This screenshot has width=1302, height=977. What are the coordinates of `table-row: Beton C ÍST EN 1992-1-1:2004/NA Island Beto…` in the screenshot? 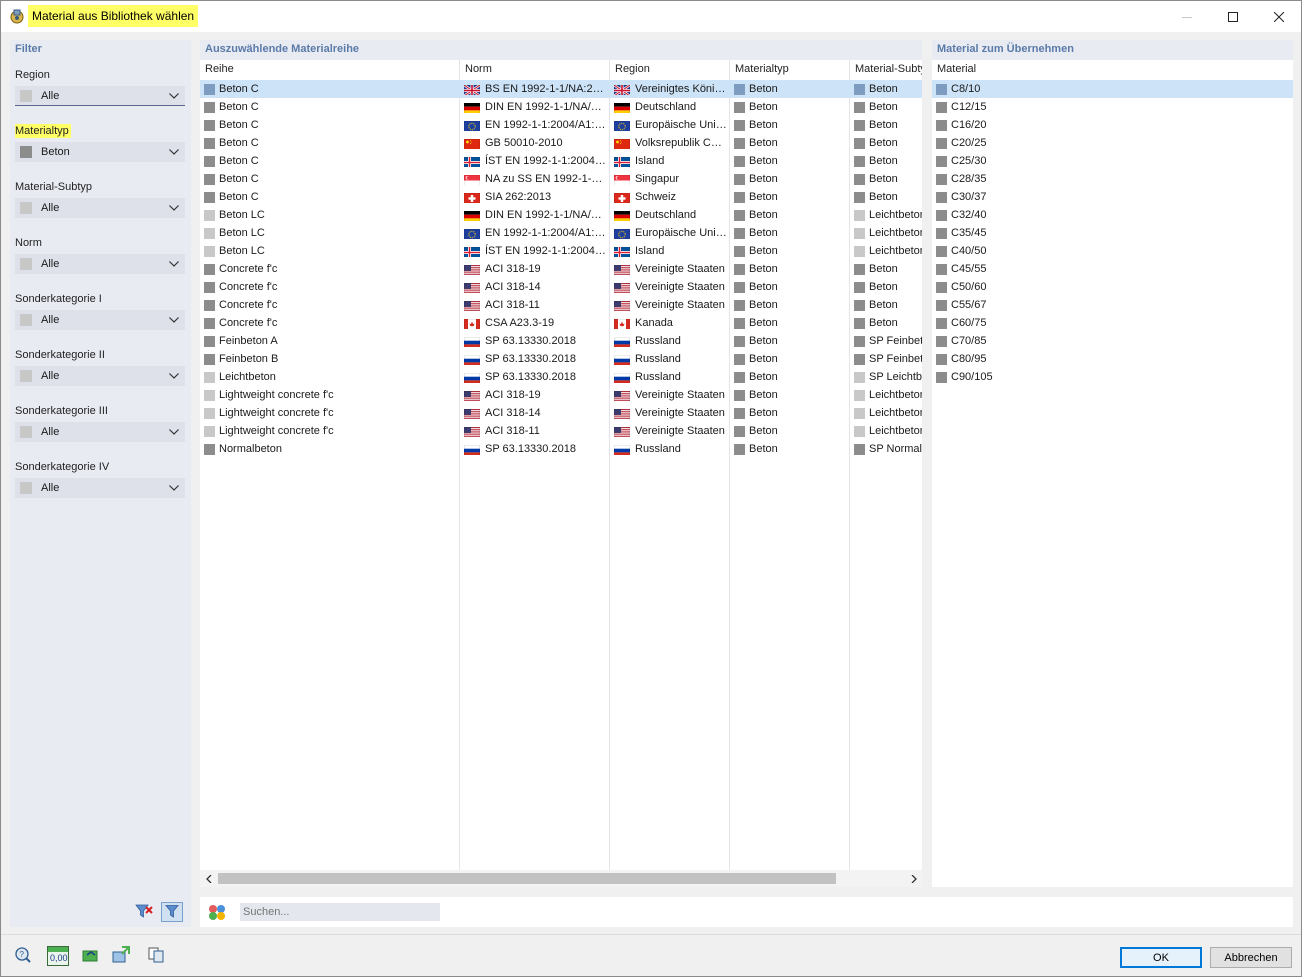 It's located at (561, 161).